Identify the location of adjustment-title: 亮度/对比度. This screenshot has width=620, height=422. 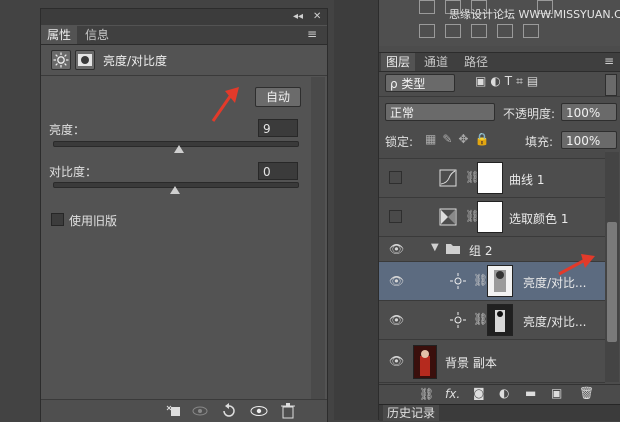
(135, 61).